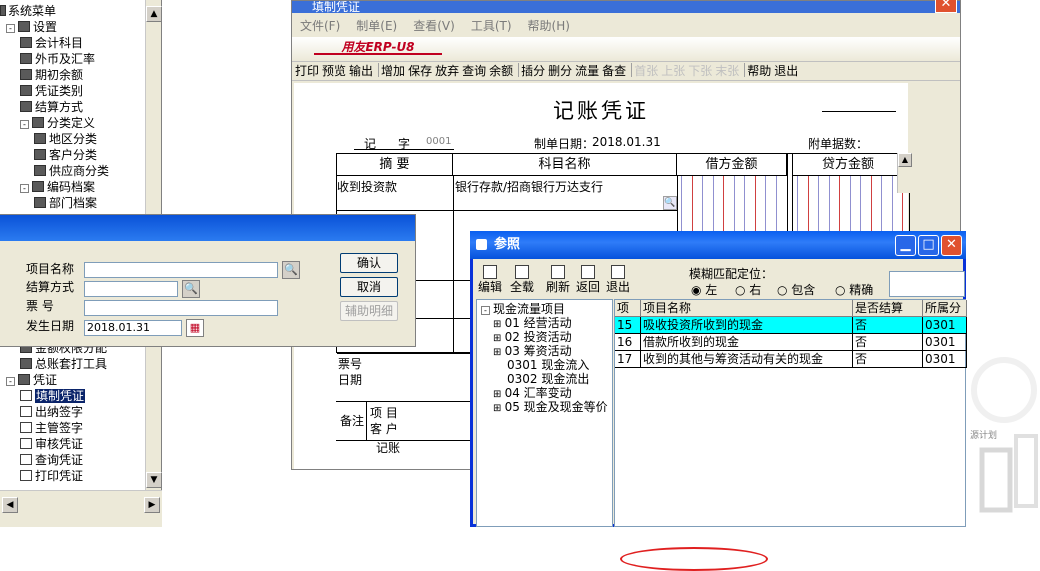 The image size is (1040, 571). What do you see at coordinates (474, 71) in the screenshot?
I see `toolbar-button: 查询` at bounding box center [474, 71].